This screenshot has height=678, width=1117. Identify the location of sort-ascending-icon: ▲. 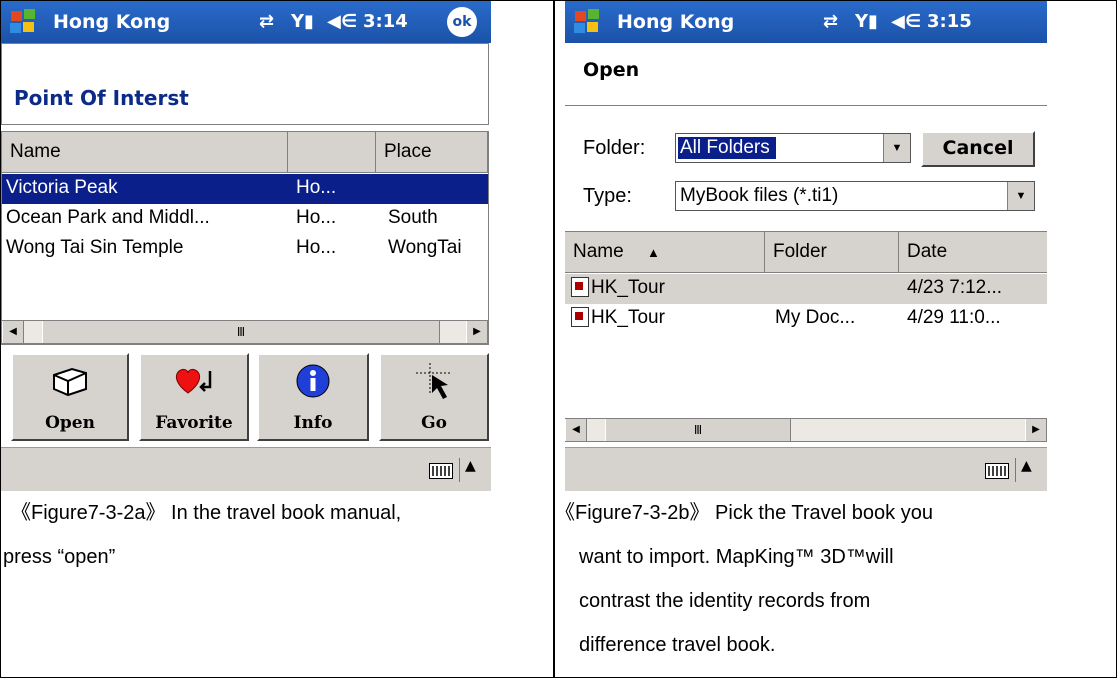
(653, 252).